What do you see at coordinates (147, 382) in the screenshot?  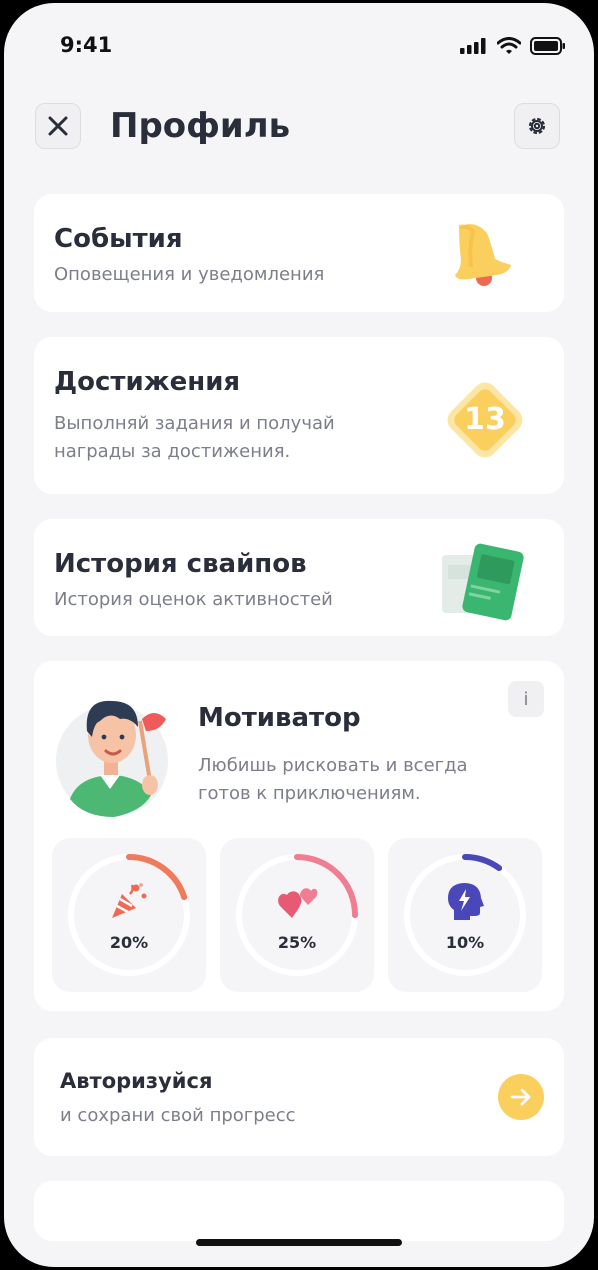 I see `achievements-title: Достижения` at bounding box center [147, 382].